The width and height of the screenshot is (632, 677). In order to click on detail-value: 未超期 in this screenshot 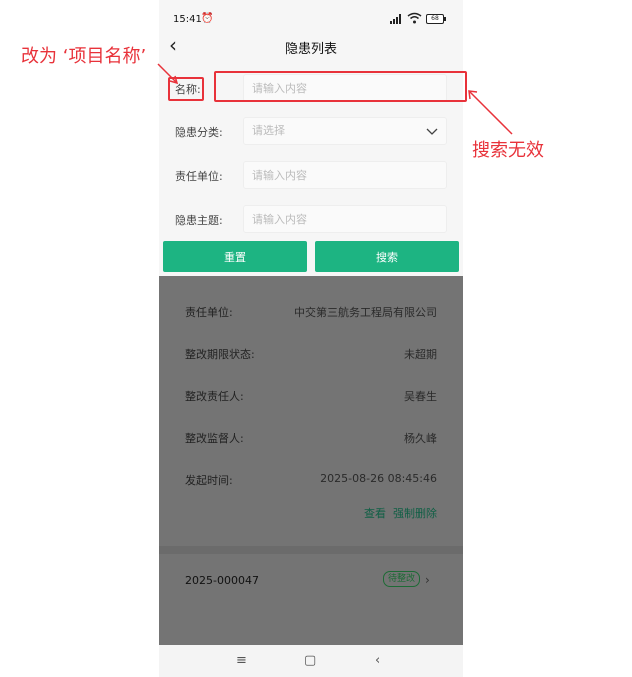, I will do `click(420, 354)`.